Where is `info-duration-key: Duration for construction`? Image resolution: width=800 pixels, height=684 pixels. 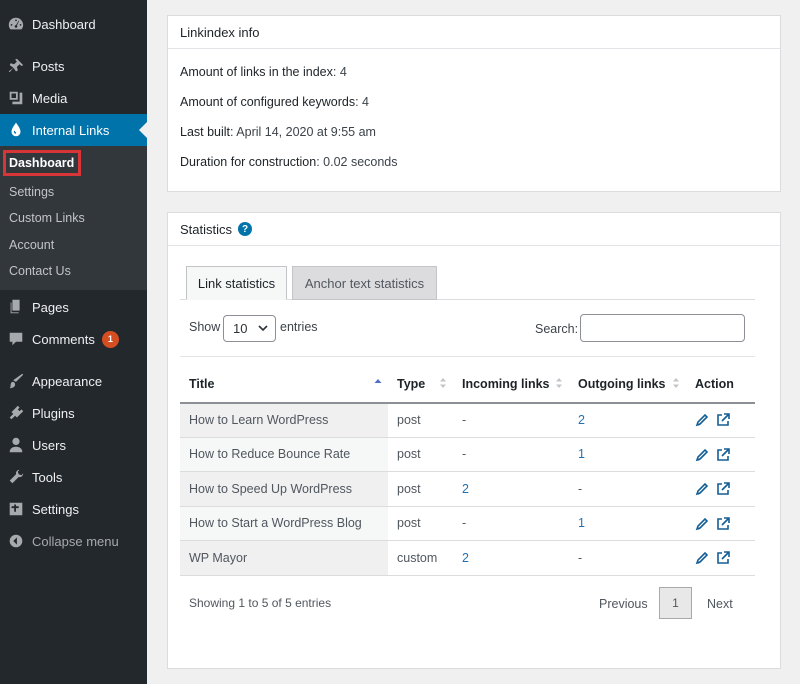 info-duration-key: Duration for construction is located at coordinates (248, 162).